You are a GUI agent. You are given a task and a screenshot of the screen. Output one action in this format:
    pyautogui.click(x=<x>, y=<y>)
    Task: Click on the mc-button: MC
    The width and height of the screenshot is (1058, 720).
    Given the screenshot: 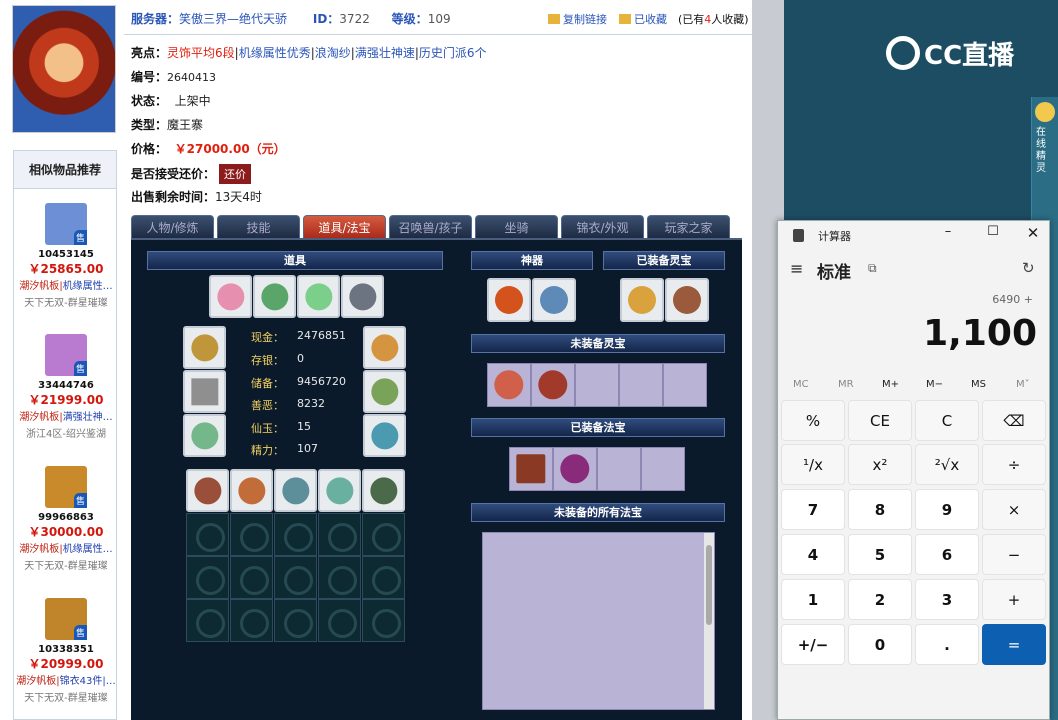 What is the action you would take?
    pyautogui.click(x=801, y=384)
    